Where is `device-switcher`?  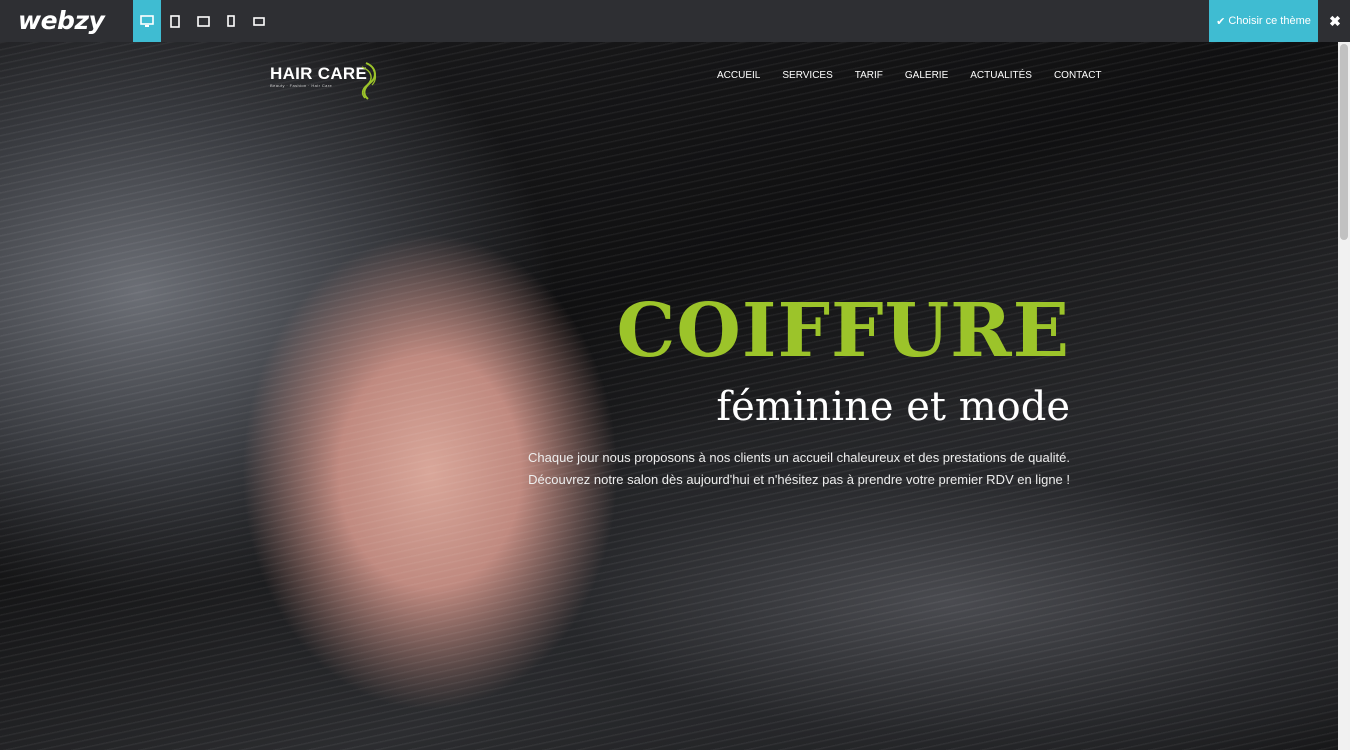 device-switcher is located at coordinates (203, 21).